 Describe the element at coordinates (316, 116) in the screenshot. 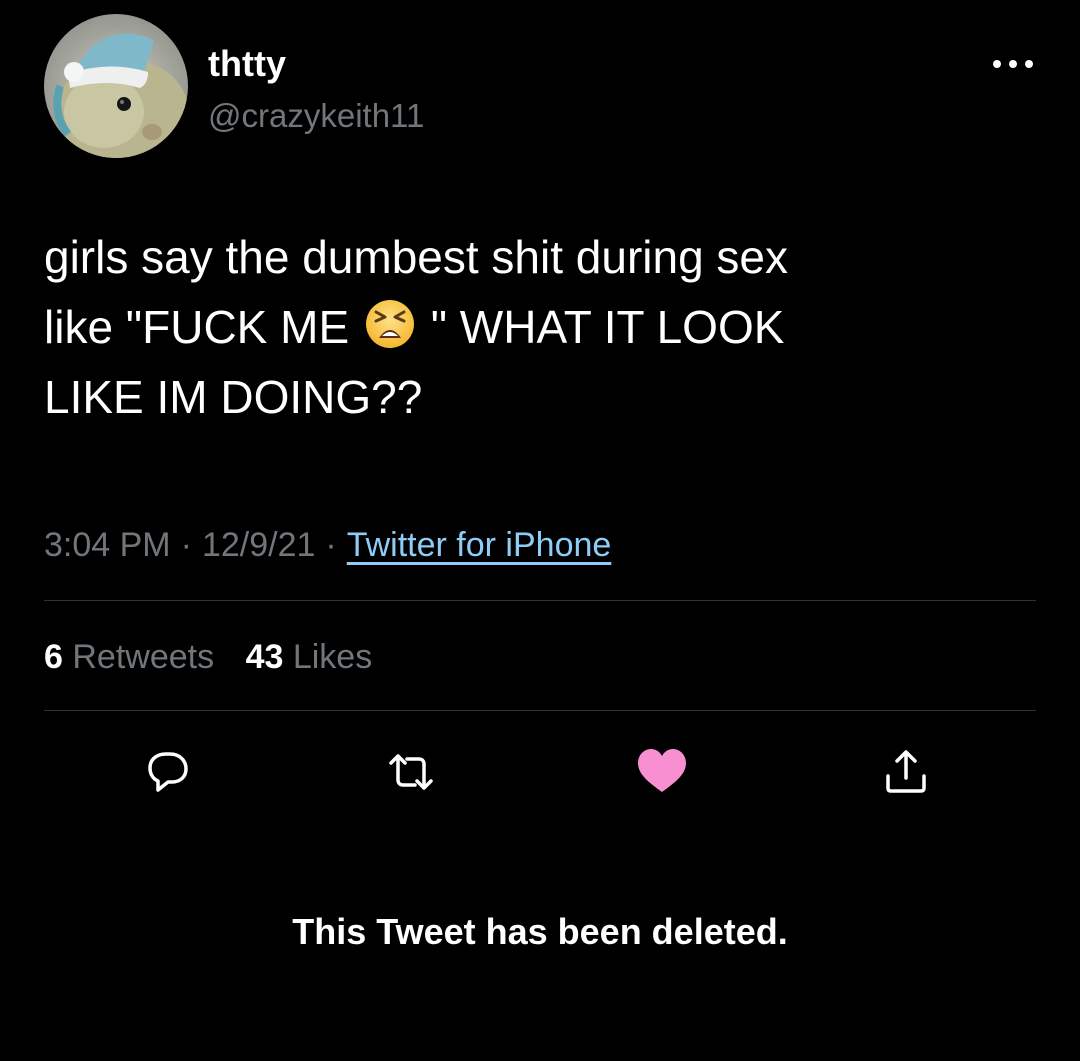

I see `user-handle: @crazykeith11` at that location.